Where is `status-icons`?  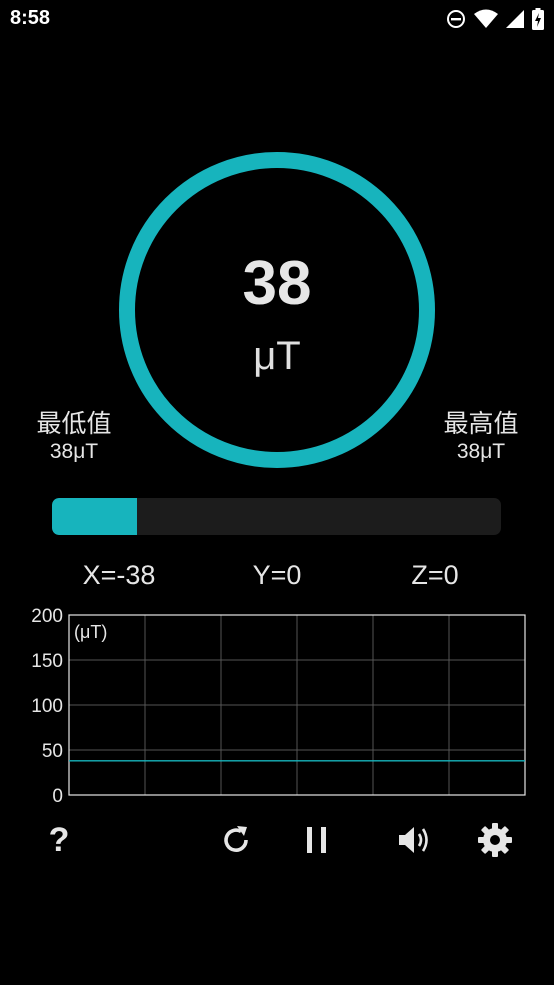 status-icons is located at coordinates (495, 19).